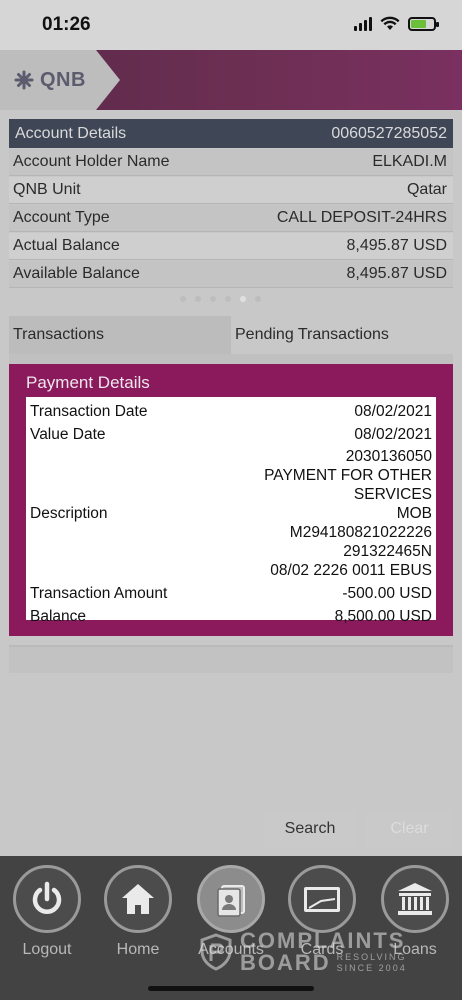  What do you see at coordinates (409, 829) in the screenshot?
I see `clear-button: Clear` at bounding box center [409, 829].